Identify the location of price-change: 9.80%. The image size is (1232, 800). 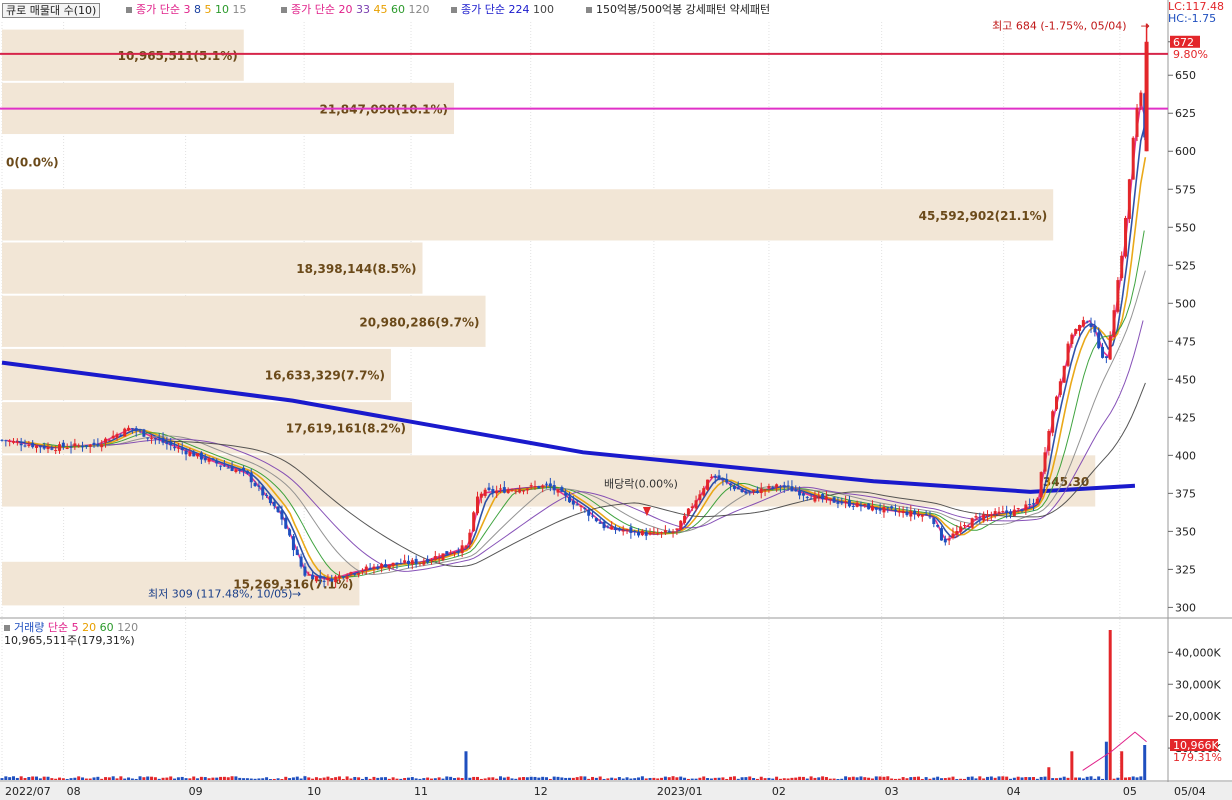
(1190, 54).